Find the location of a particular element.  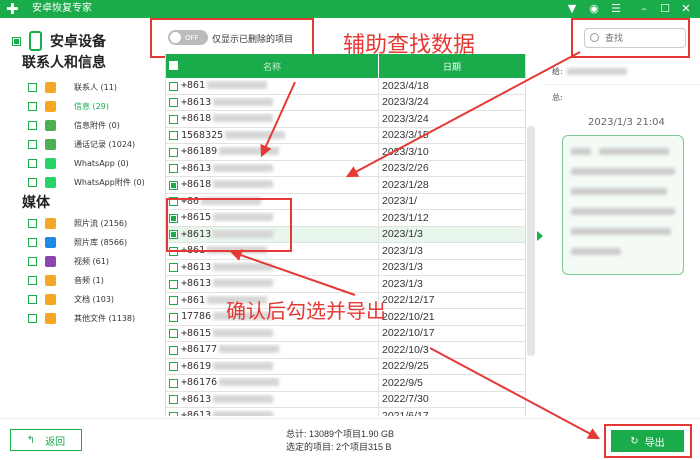

row-date: 2023/1/12 is located at coordinates (405, 217).